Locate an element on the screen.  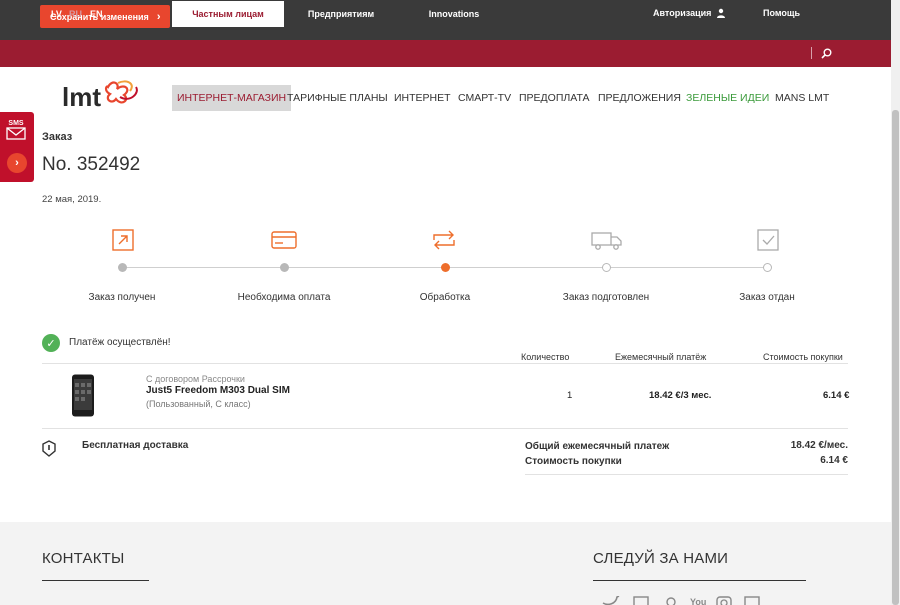
col-monthly: Ежемесячный платёж is located at coordinates (661, 357).